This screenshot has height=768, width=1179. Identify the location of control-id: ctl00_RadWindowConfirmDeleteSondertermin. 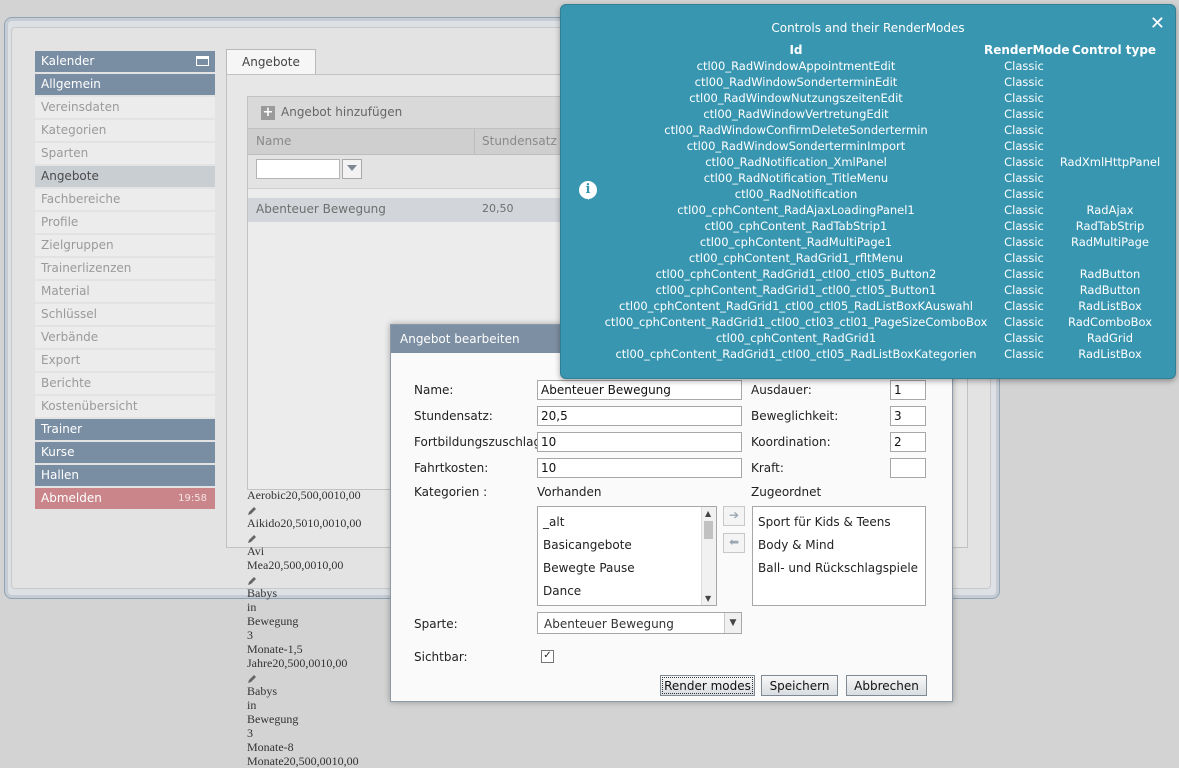
(796, 130).